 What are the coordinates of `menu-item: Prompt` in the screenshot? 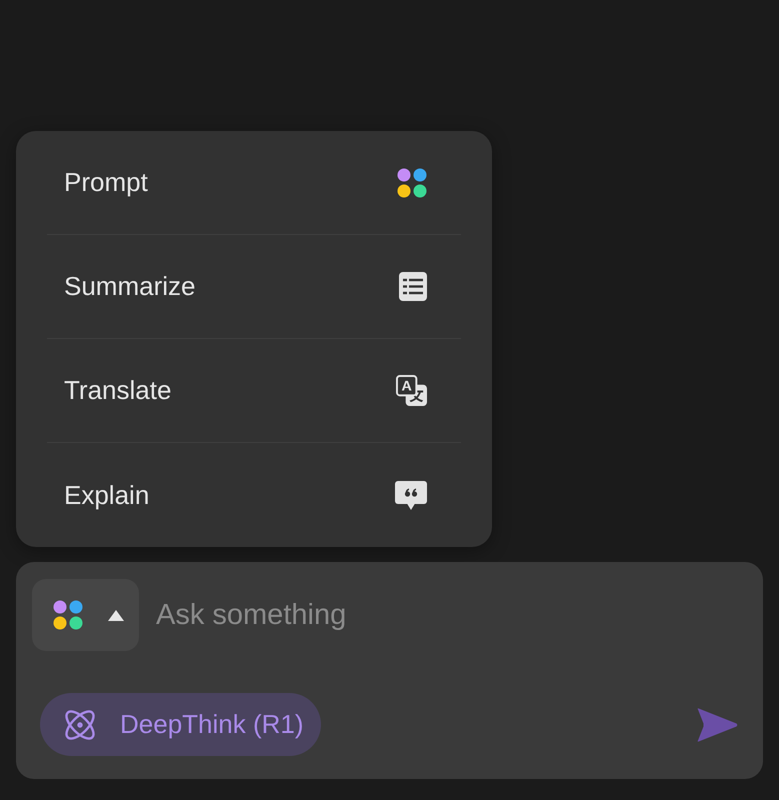 It's located at (254, 183).